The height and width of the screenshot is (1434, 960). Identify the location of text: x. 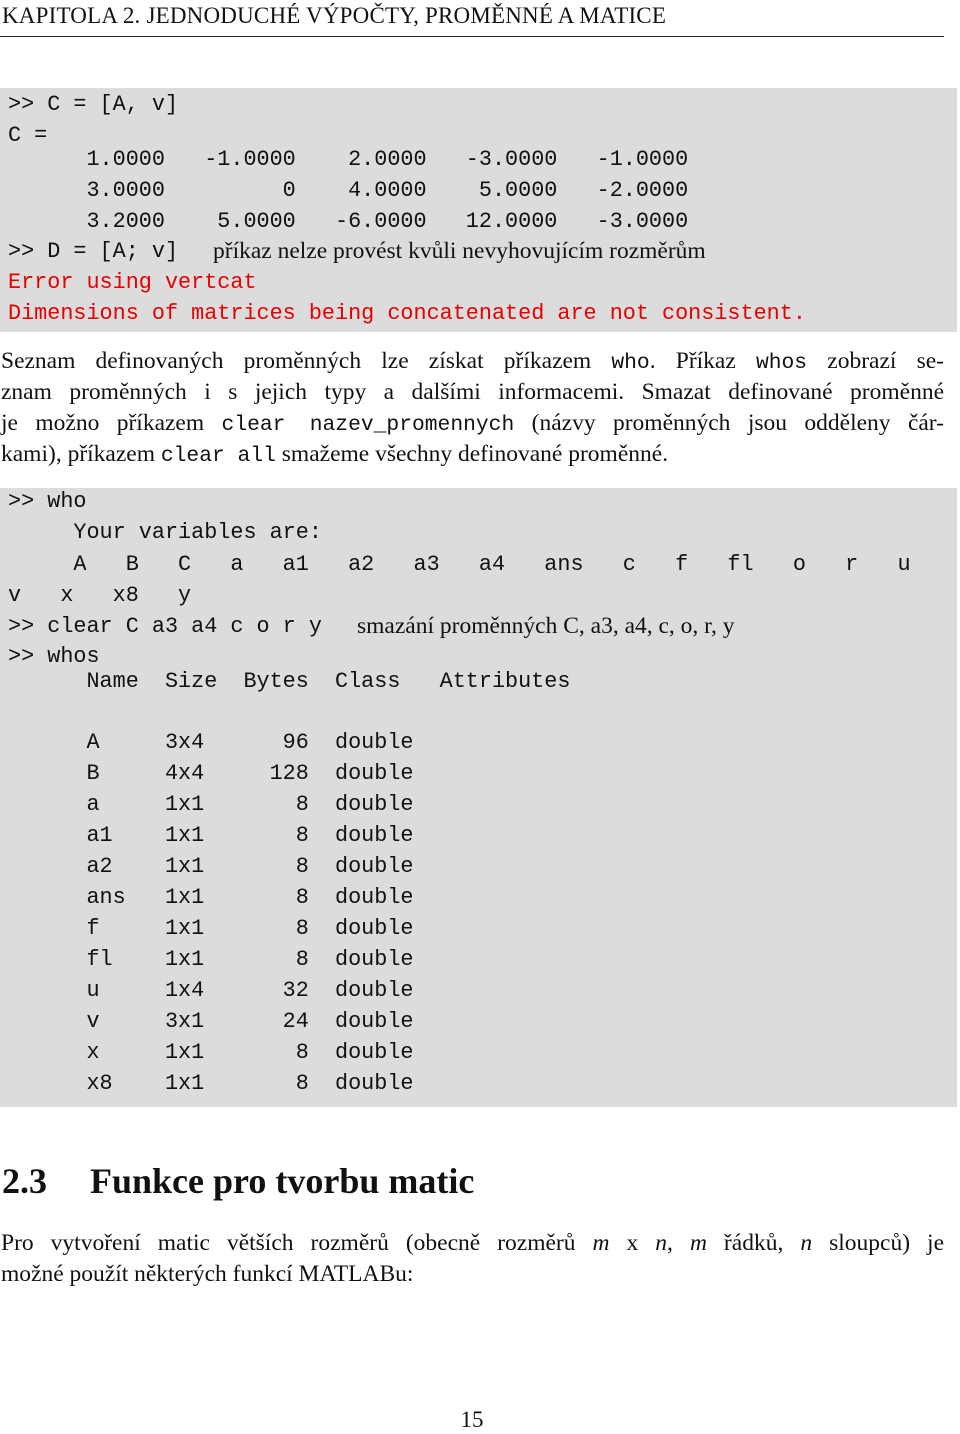
(632, 1243).